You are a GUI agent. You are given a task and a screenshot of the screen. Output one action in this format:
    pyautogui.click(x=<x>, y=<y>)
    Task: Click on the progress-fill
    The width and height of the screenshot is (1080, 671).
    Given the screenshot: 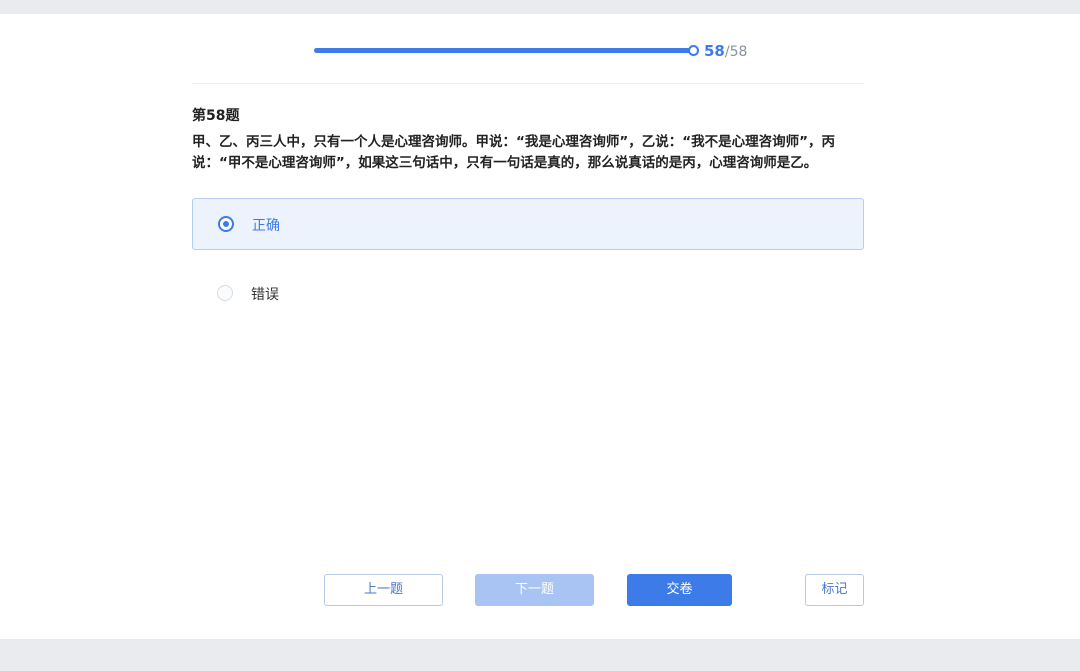 What is the action you would take?
    pyautogui.click(x=504, y=50)
    